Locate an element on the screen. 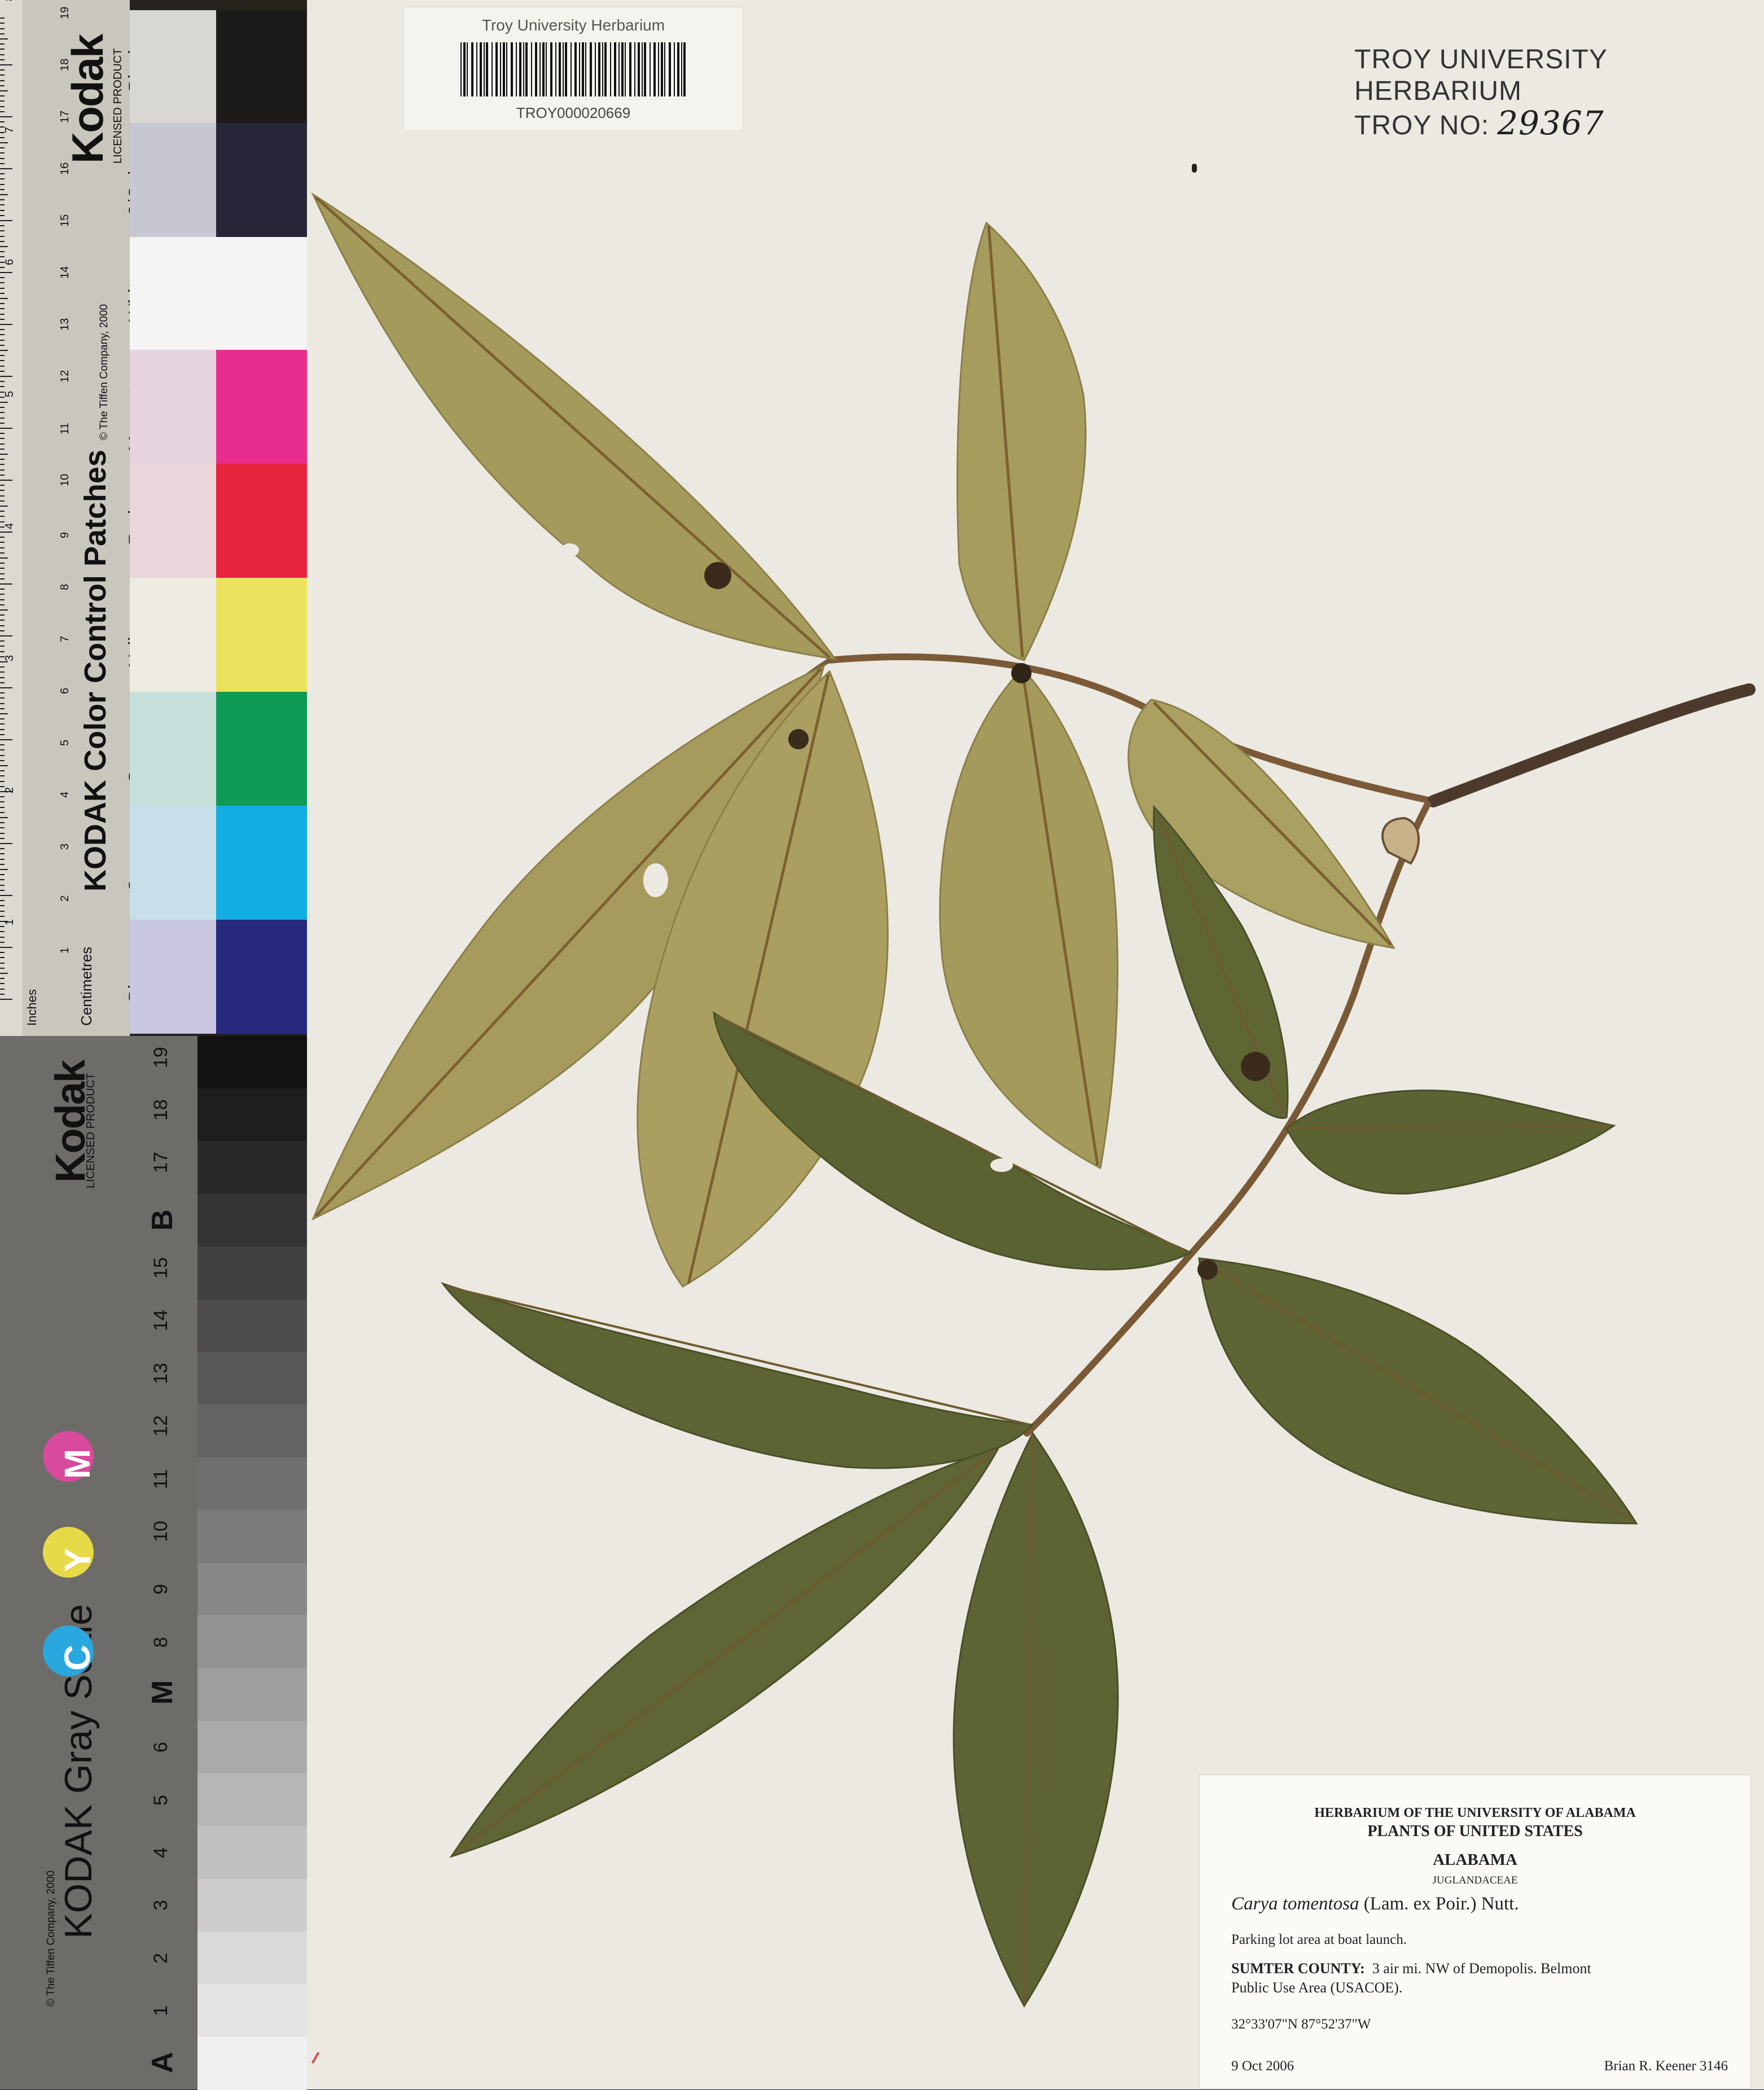 The image size is (1764, 2090). det-herbarium: HERBARIUM OF THE UNIVERSITY OF ALABAMA is located at coordinates (1475, 1813).